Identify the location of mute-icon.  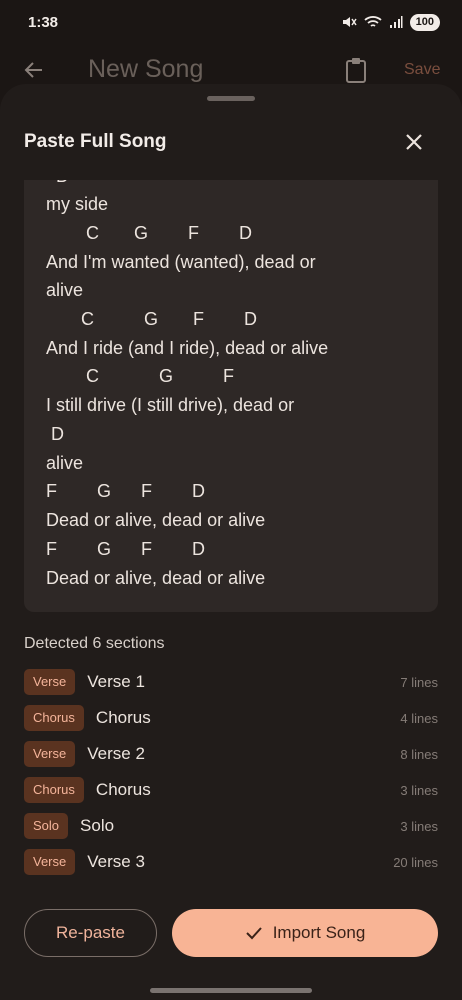
(349, 22).